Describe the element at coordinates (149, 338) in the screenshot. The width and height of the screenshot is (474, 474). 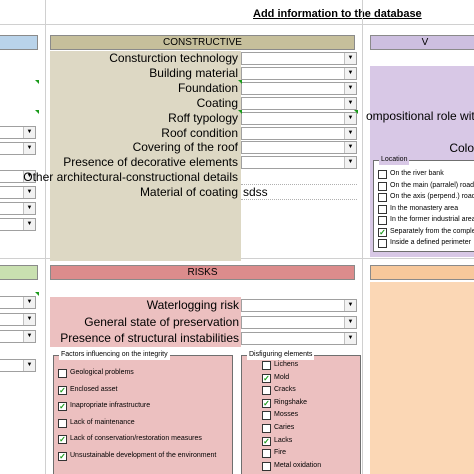
I see `risk-field-label: Presence of structural instabilities` at that location.